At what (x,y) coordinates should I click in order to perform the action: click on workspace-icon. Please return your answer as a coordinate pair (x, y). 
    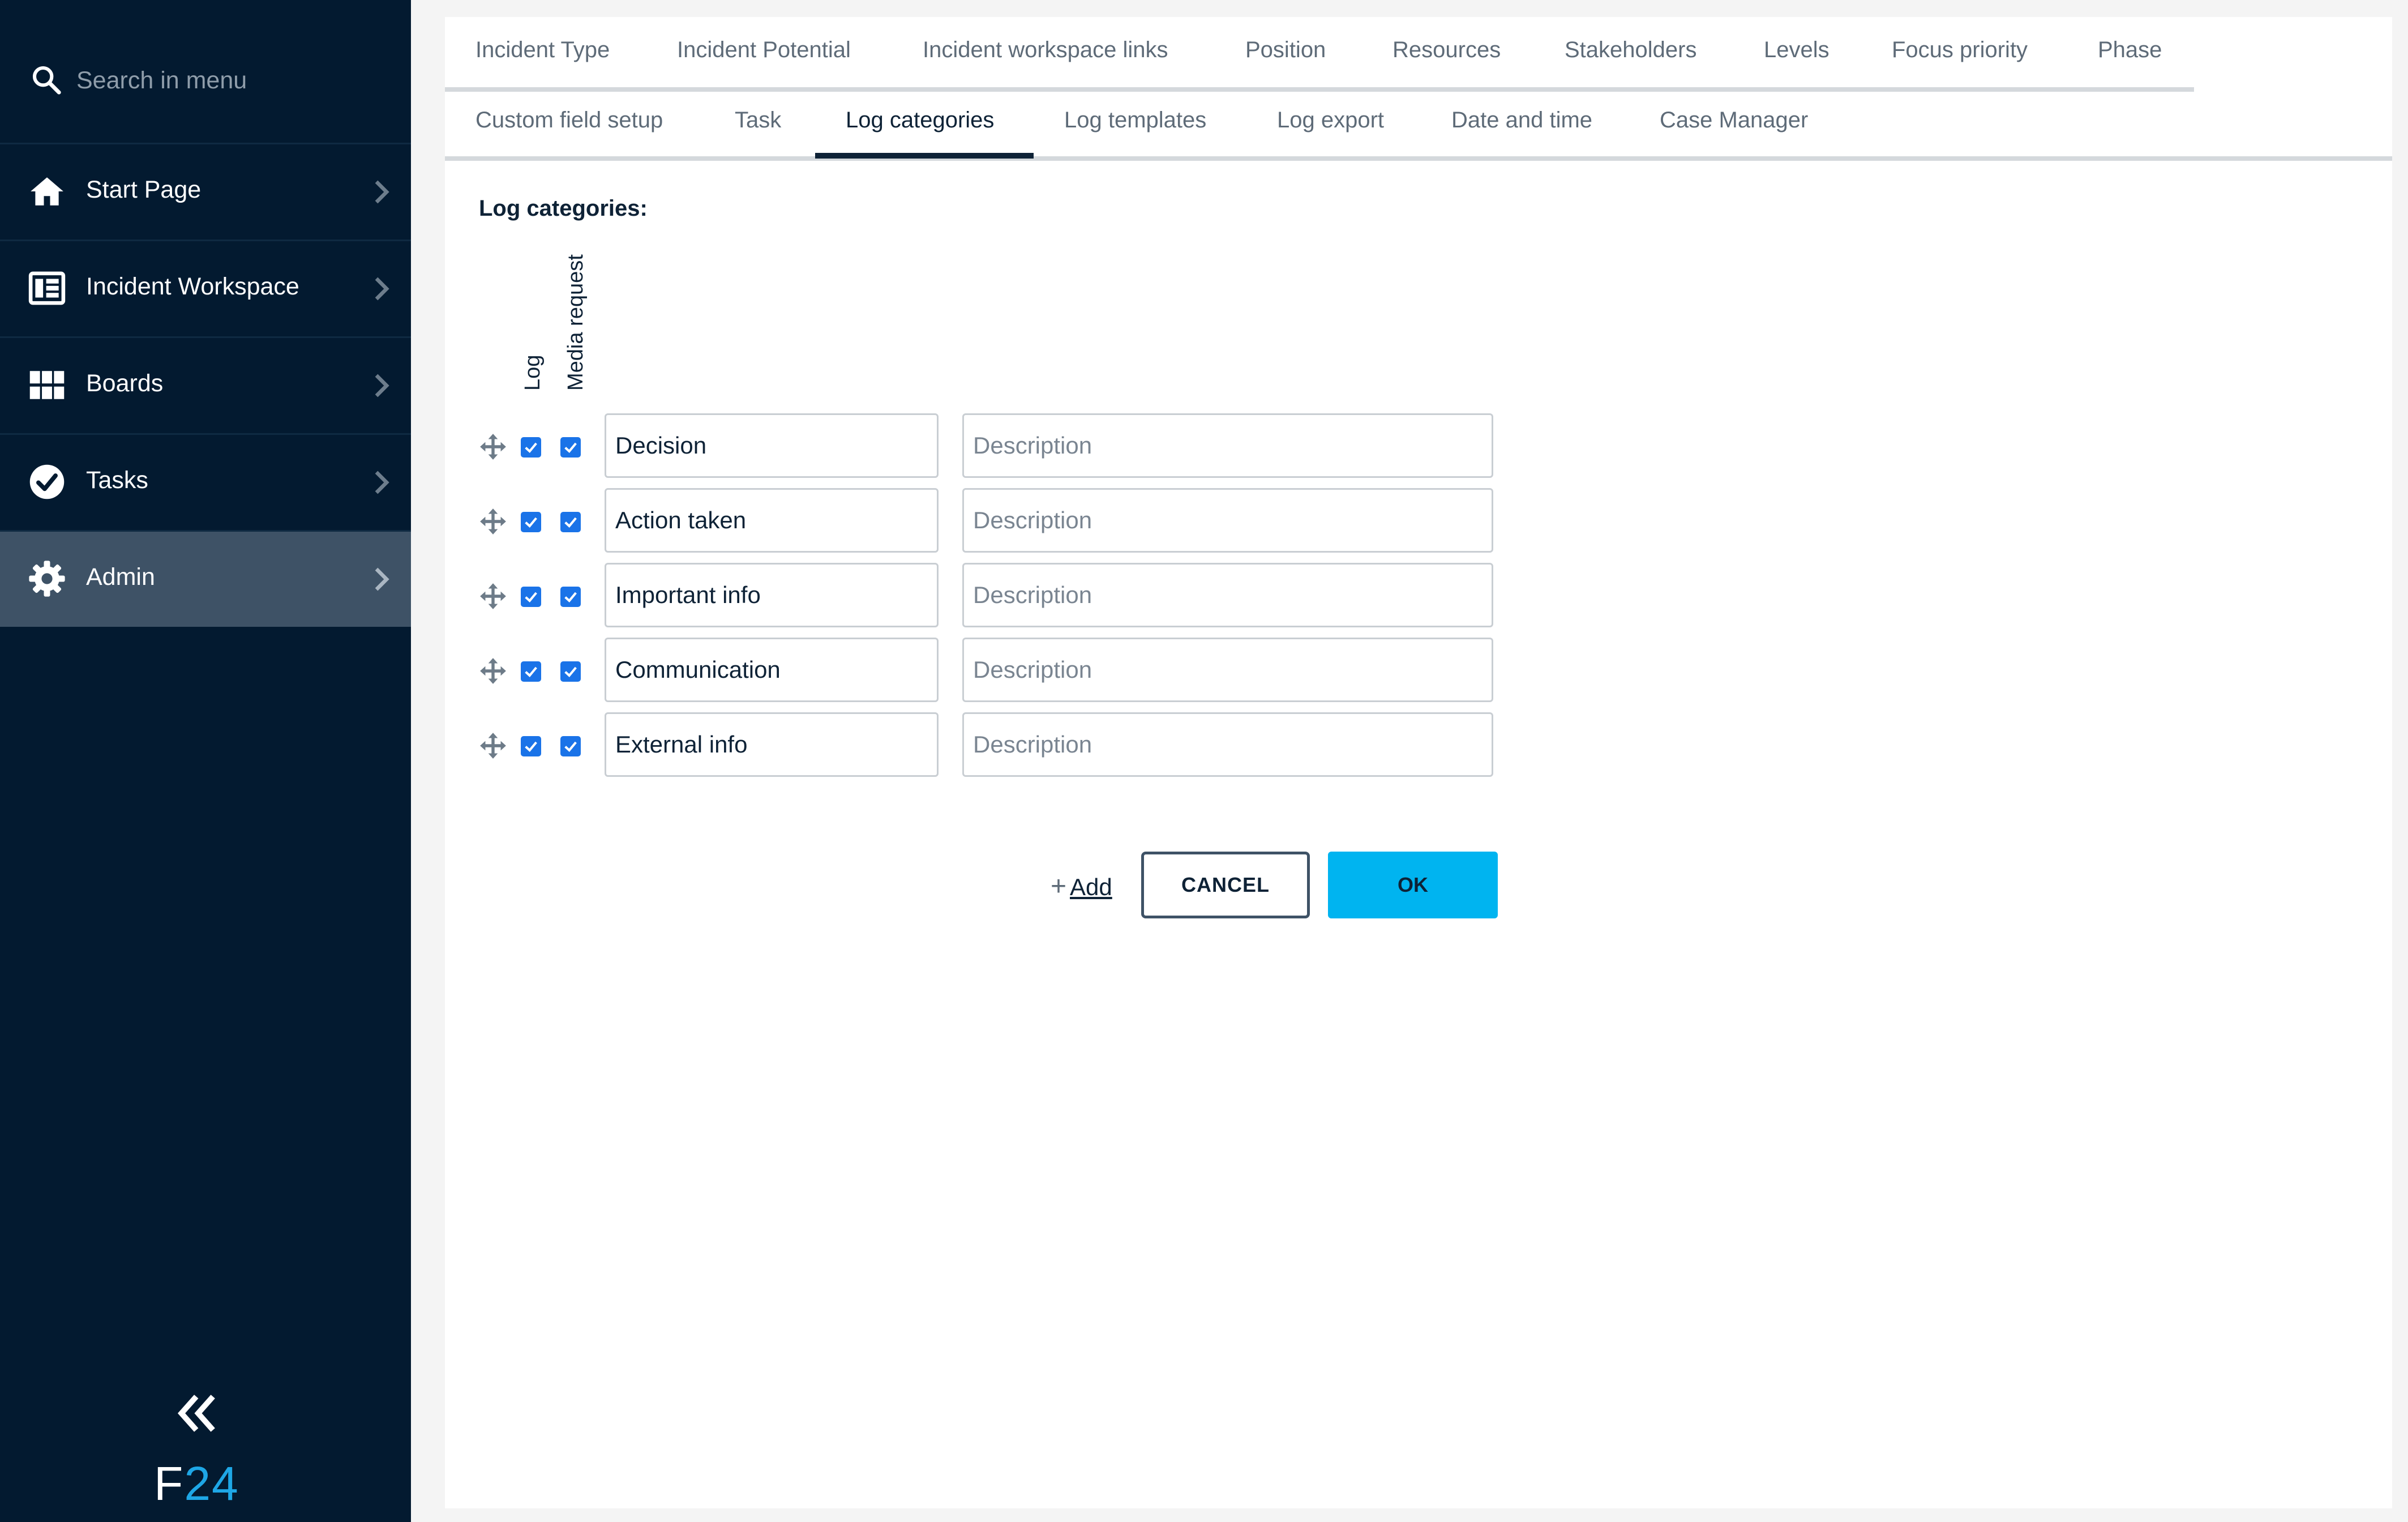
    Looking at the image, I should click on (47, 288).